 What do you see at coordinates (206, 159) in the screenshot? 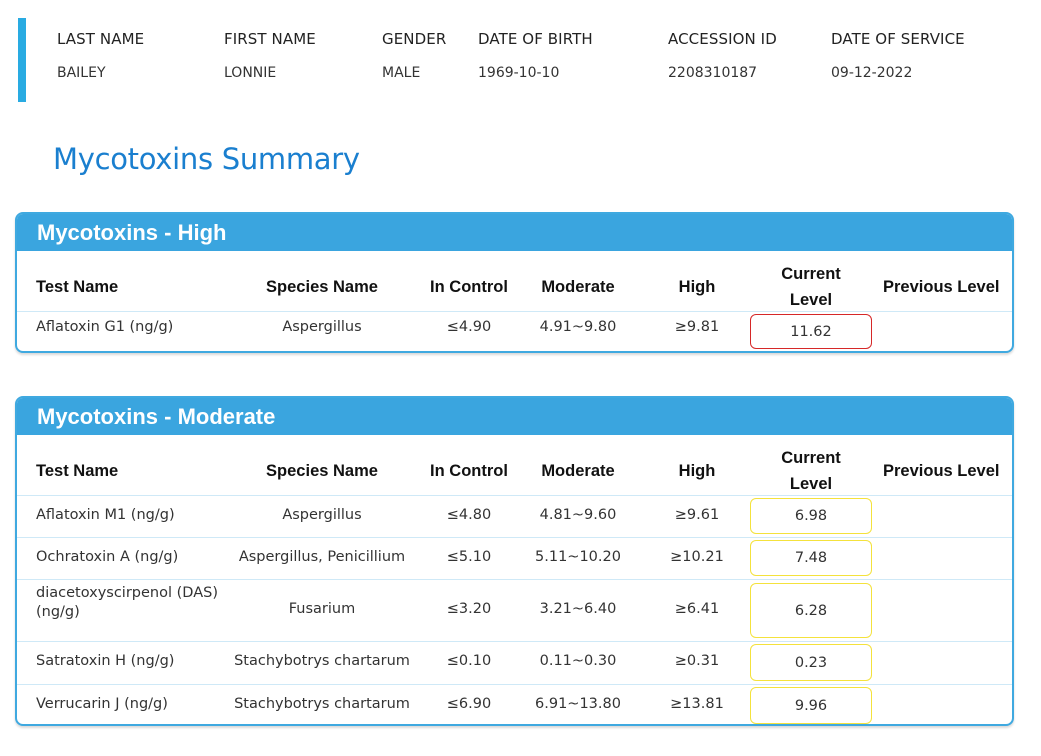
I see `page-title: Mycotoxins Summary` at bounding box center [206, 159].